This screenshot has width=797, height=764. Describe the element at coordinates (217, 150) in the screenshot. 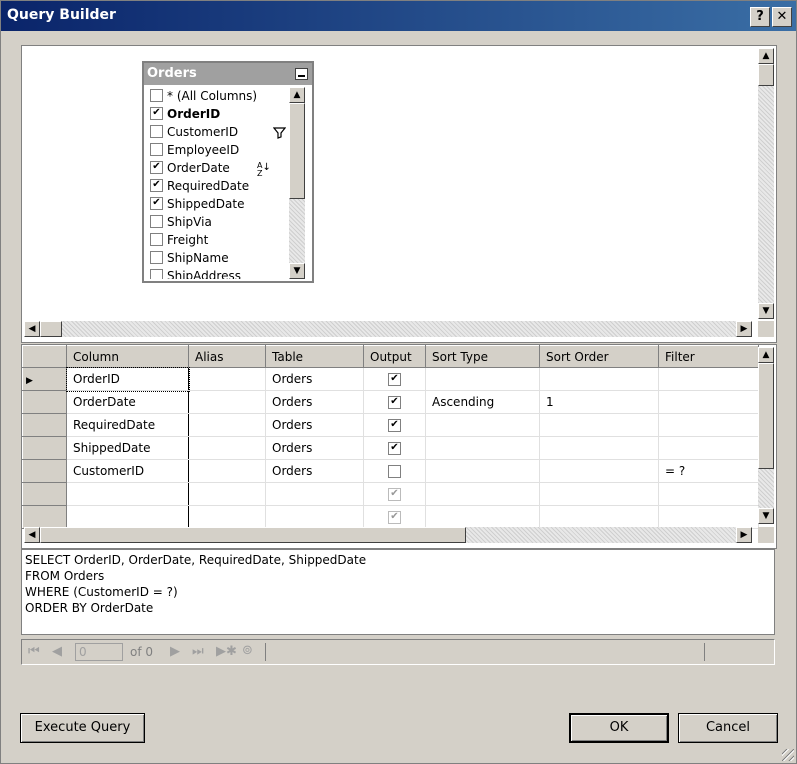

I see `table-column-item: EmployeeID` at that location.